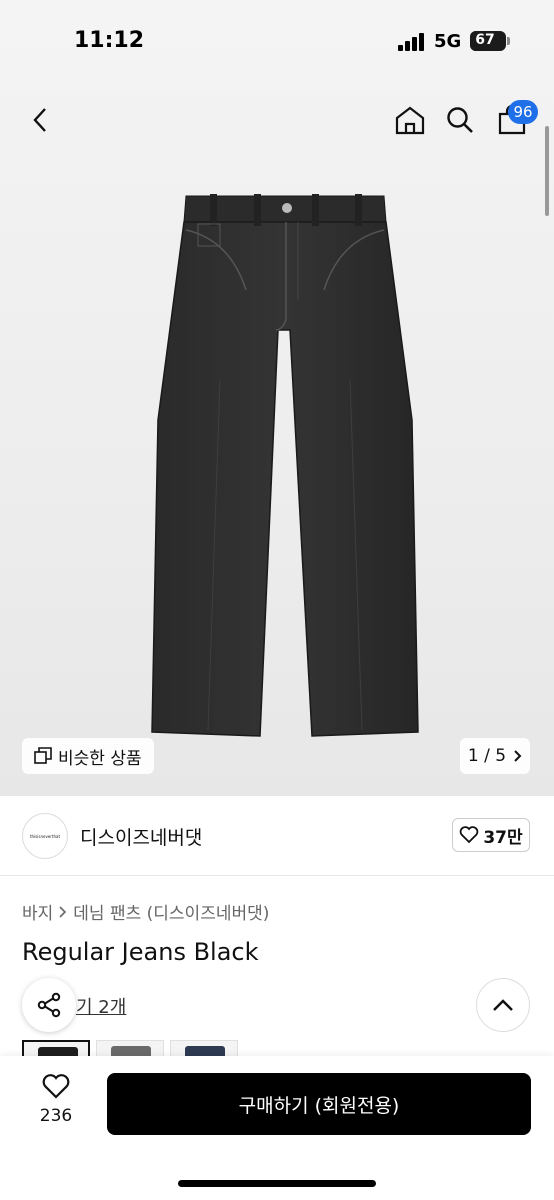  Describe the element at coordinates (109, 40) in the screenshot. I see `status-time: 11:12` at that location.